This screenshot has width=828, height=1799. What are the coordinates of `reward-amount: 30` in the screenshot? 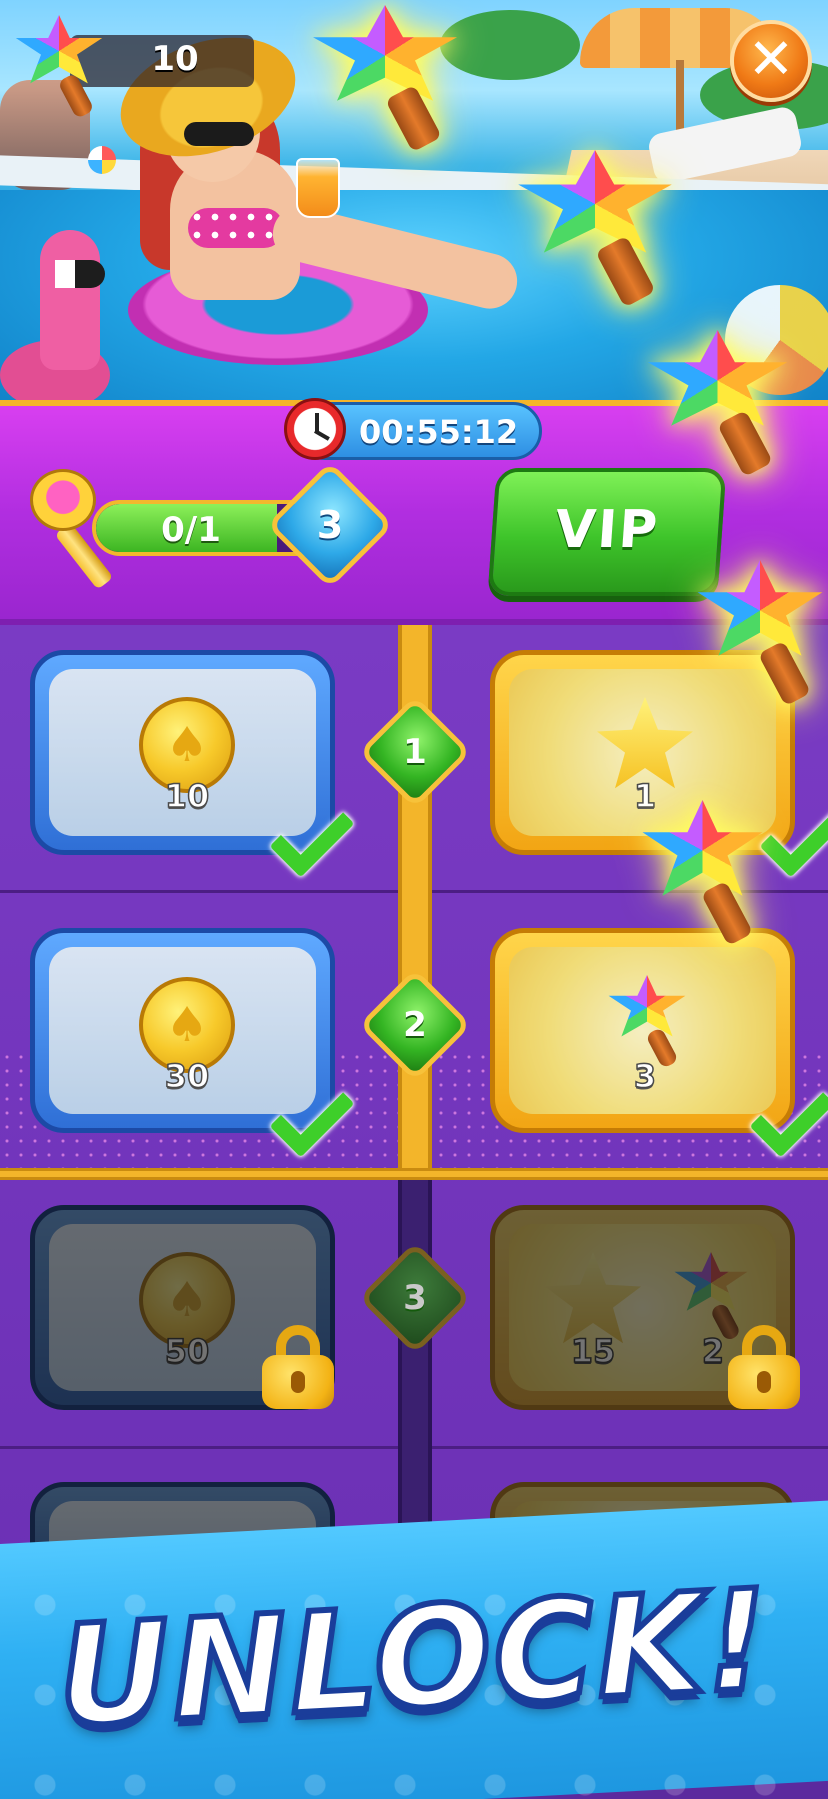 It's located at (187, 1076).